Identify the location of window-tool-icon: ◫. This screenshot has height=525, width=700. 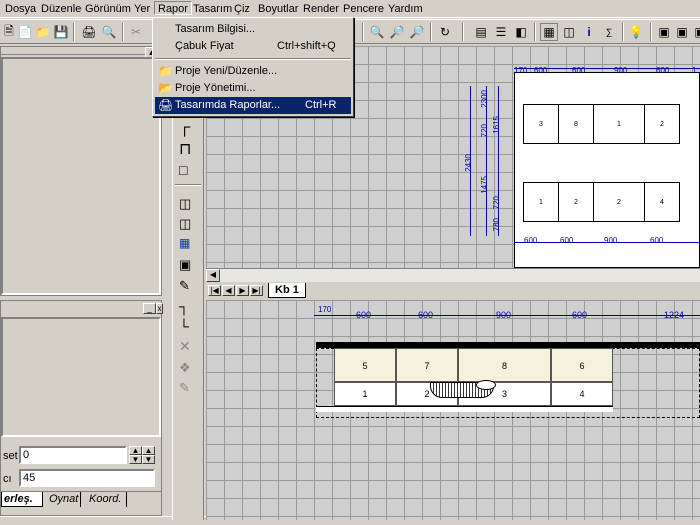
(185, 204).